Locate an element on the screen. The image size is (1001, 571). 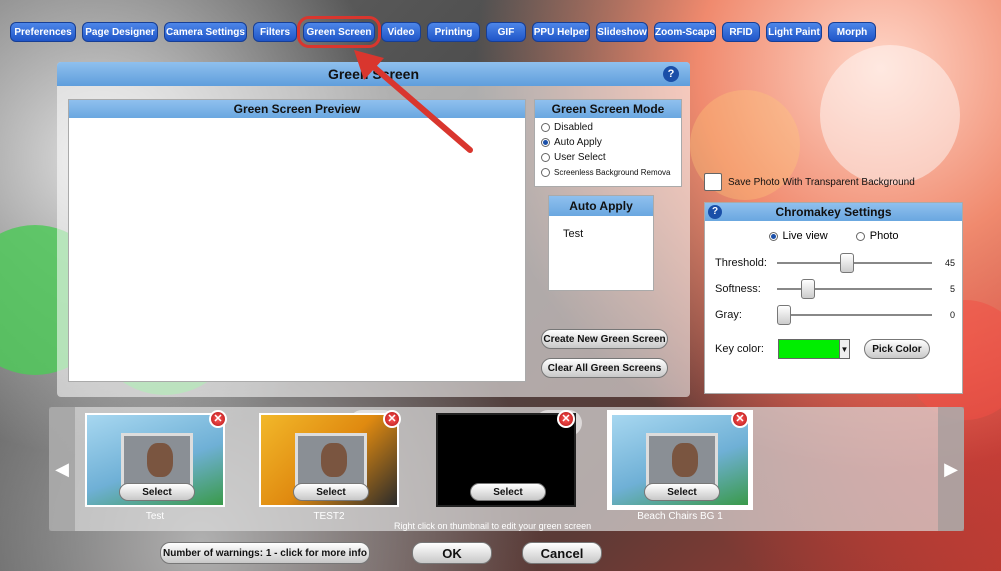
live-view-option: Live view is located at coordinates (798, 236).